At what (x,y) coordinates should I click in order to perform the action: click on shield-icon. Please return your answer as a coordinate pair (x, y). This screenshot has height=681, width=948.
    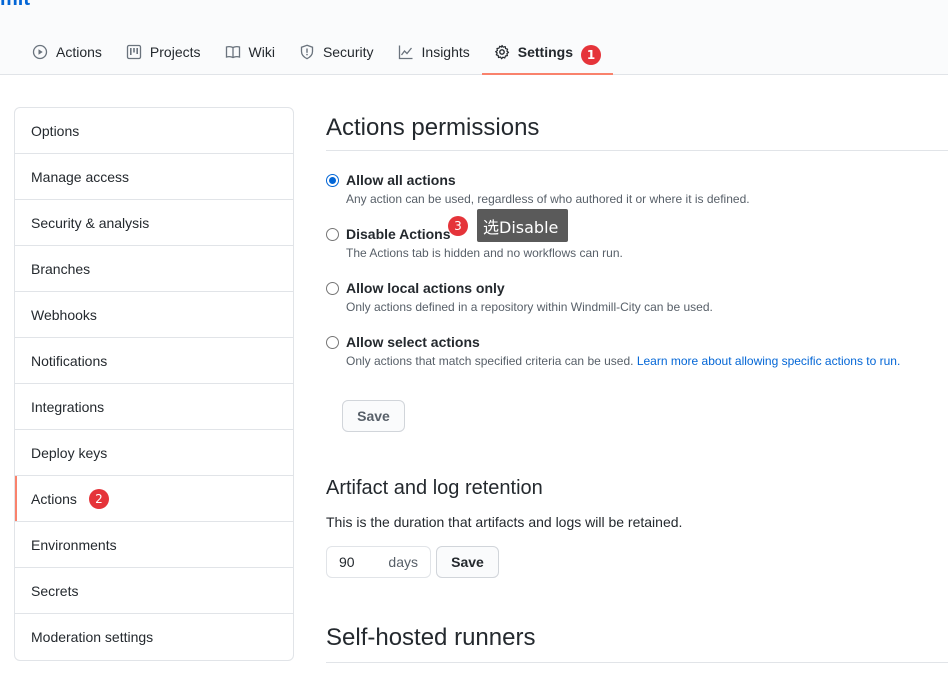
    Looking at the image, I should click on (307, 52).